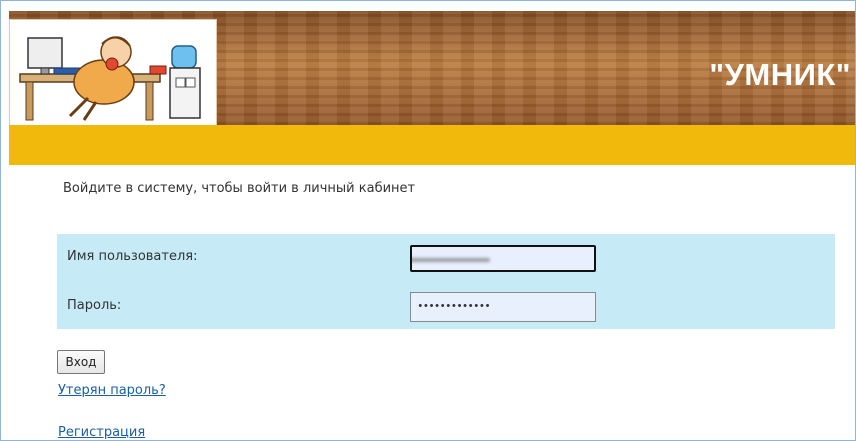 This screenshot has width=856, height=441. What do you see at coordinates (101, 432) in the screenshot?
I see `register-link: Регистрация` at bounding box center [101, 432].